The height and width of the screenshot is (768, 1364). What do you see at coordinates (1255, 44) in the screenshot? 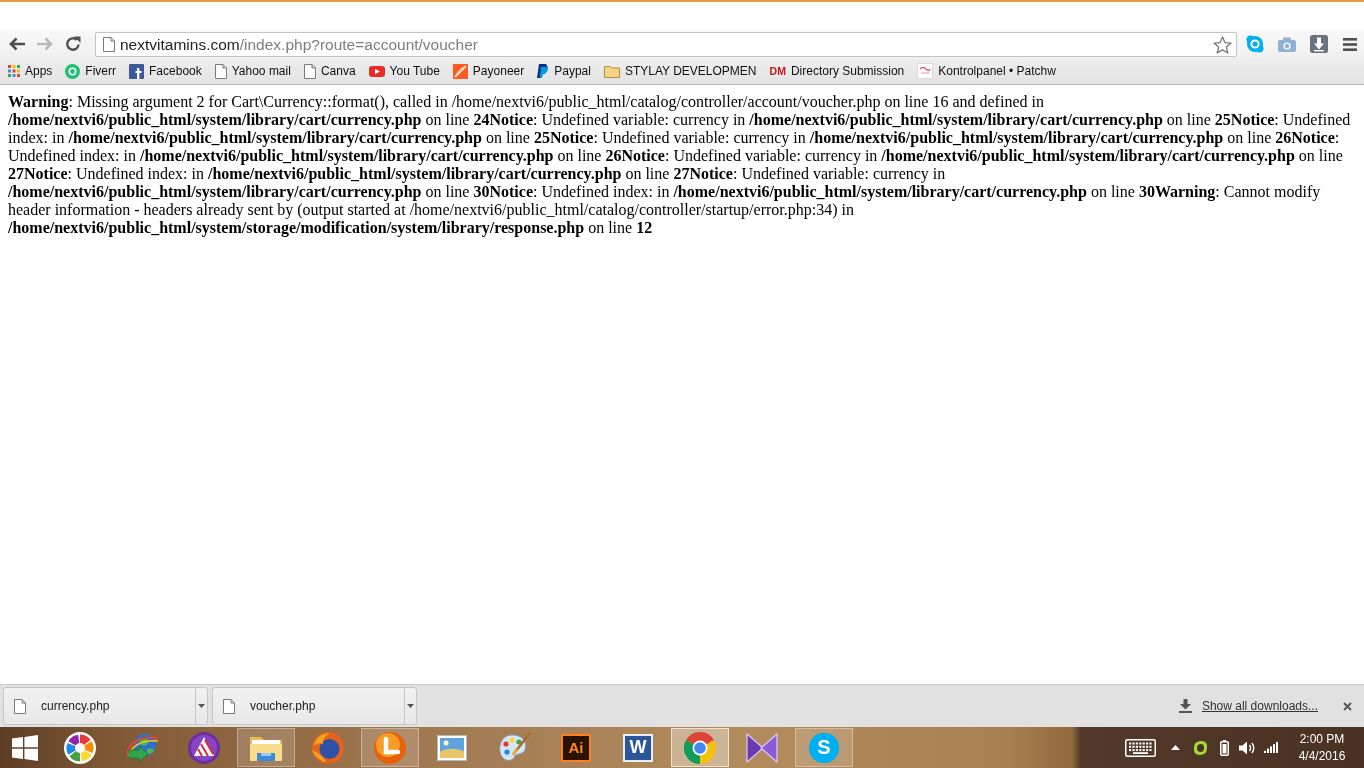
I see `blob-logo-icon` at bounding box center [1255, 44].